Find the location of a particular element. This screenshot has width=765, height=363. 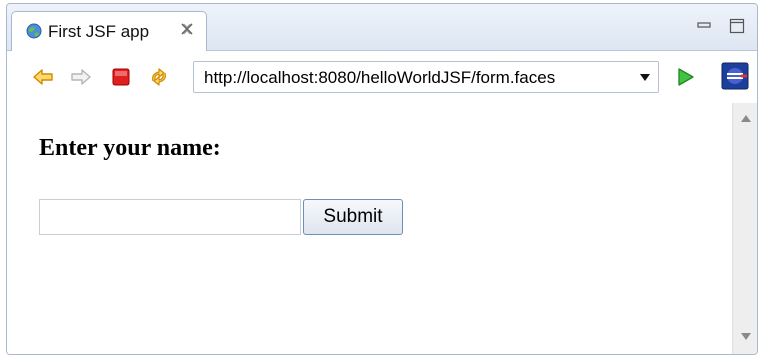

scroll-down-icon is located at coordinates (746, 336).